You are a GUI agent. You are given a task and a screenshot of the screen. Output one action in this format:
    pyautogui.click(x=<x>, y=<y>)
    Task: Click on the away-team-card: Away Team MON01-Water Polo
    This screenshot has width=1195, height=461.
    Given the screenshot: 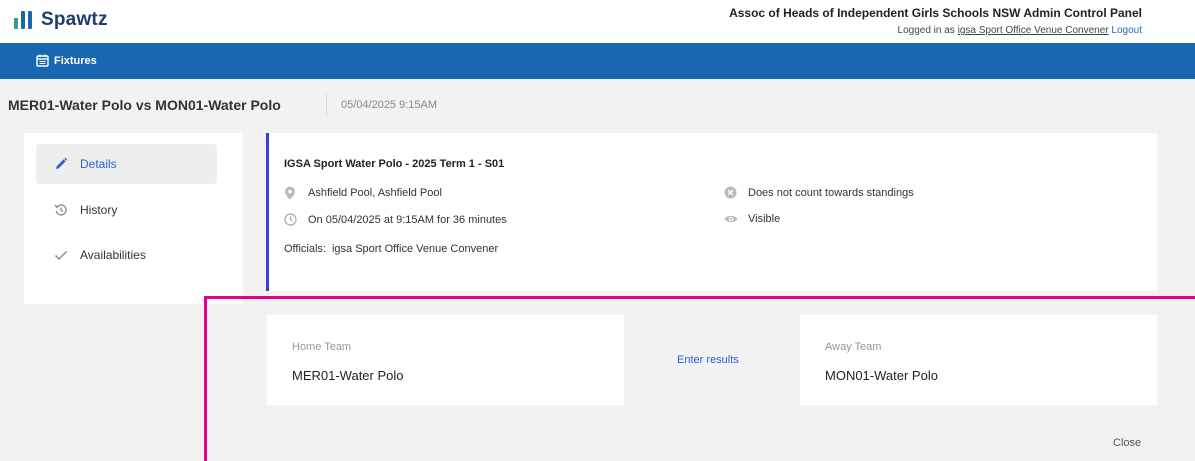 What is the action you would take?
    pyautogui.click(x=978, y=360)
    